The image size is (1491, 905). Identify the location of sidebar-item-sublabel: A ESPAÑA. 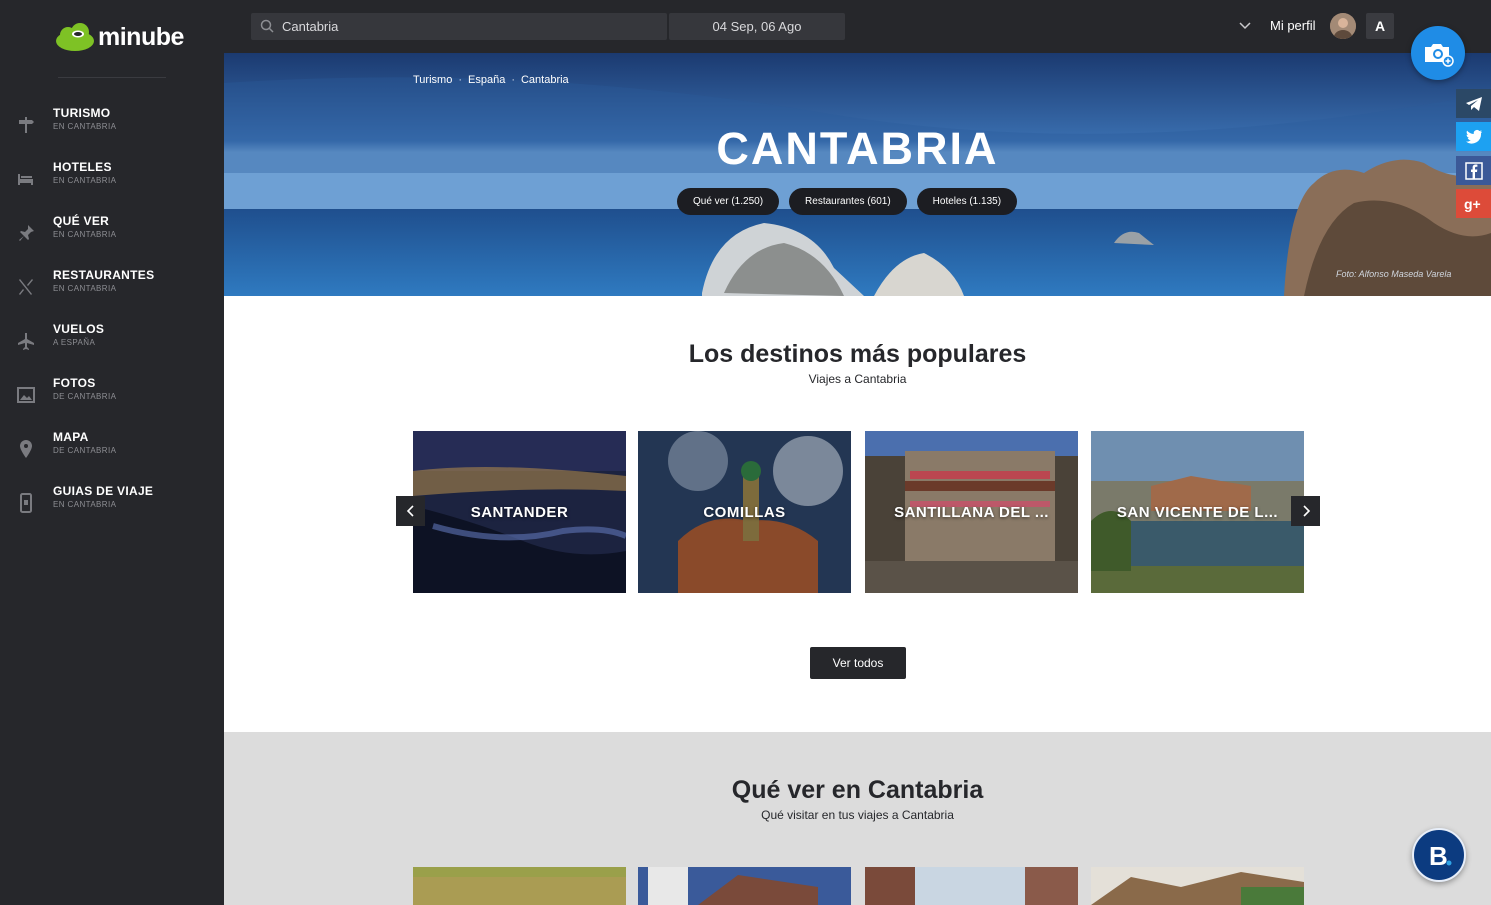
(74, 342).